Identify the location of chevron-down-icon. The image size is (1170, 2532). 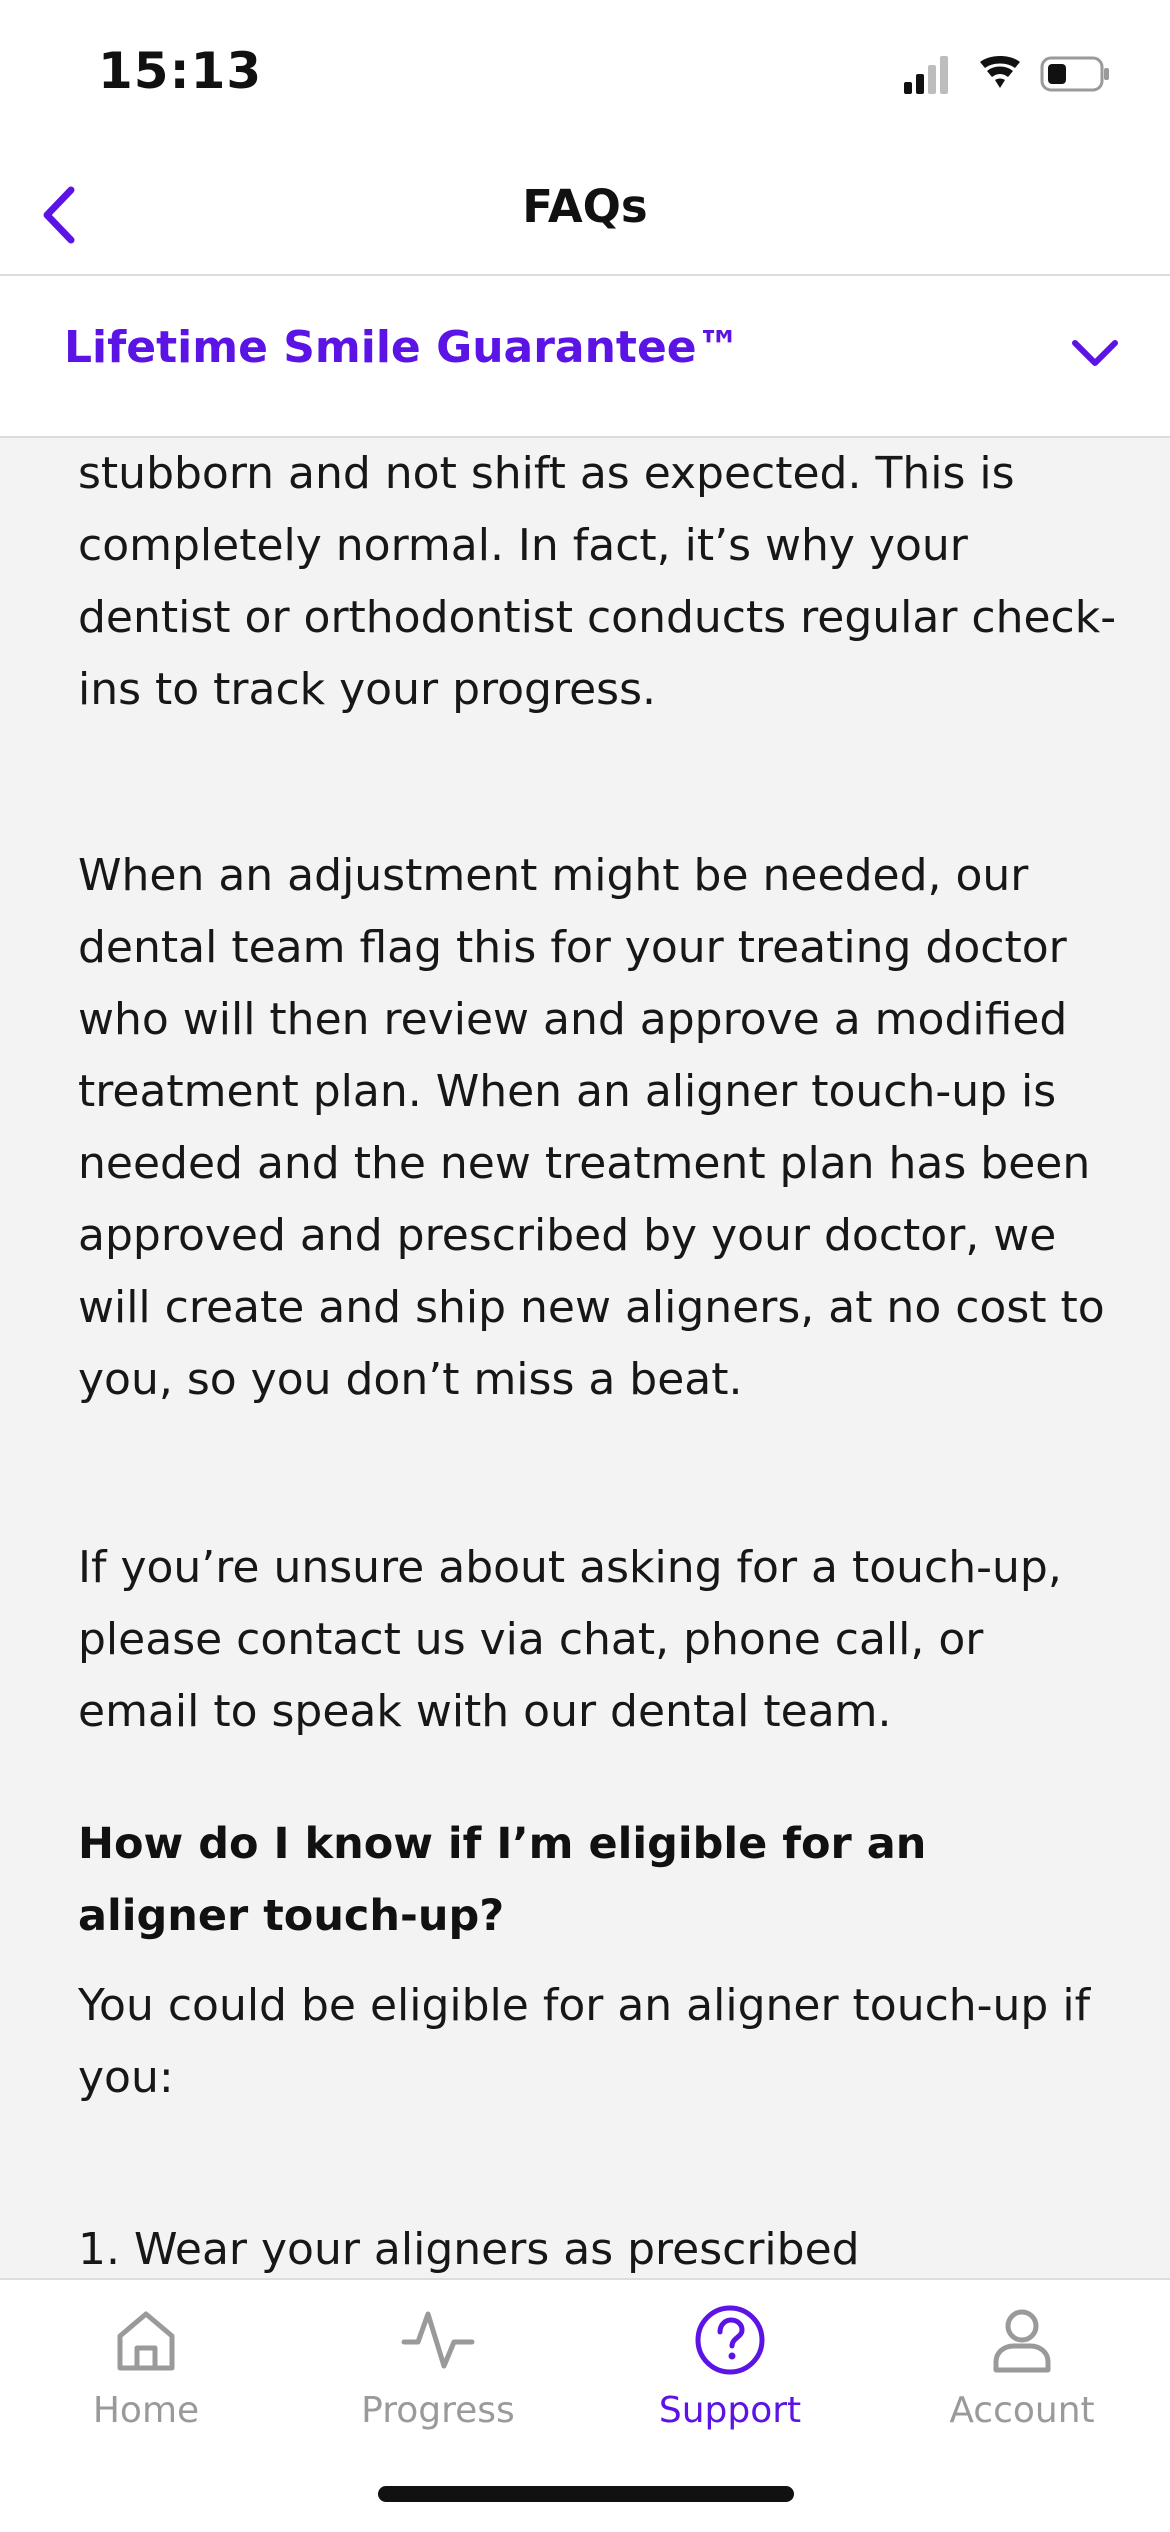
(1095, 353).